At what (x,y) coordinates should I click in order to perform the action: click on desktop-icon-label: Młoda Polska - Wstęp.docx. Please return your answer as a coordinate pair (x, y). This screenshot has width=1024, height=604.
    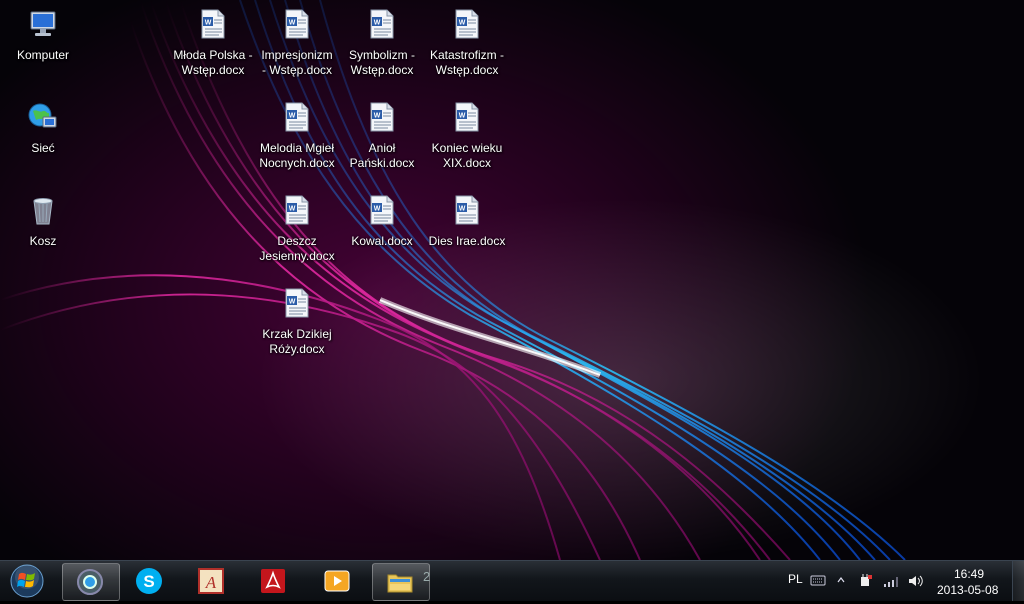
    Looking at the image, I should click on (213, 62).